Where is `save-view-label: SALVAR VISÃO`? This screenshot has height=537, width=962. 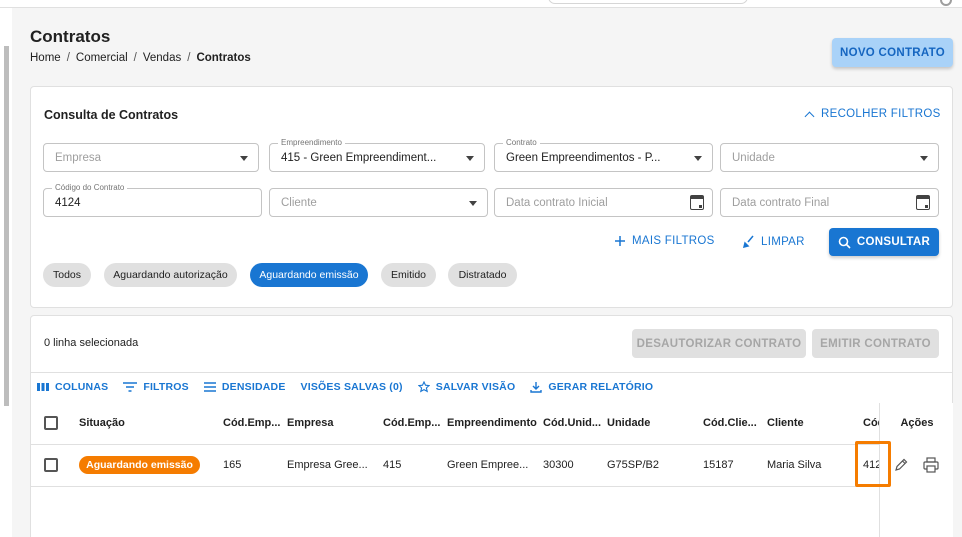 save-view-label: SALVAR VISÃO is located at coordinates (475, 386).